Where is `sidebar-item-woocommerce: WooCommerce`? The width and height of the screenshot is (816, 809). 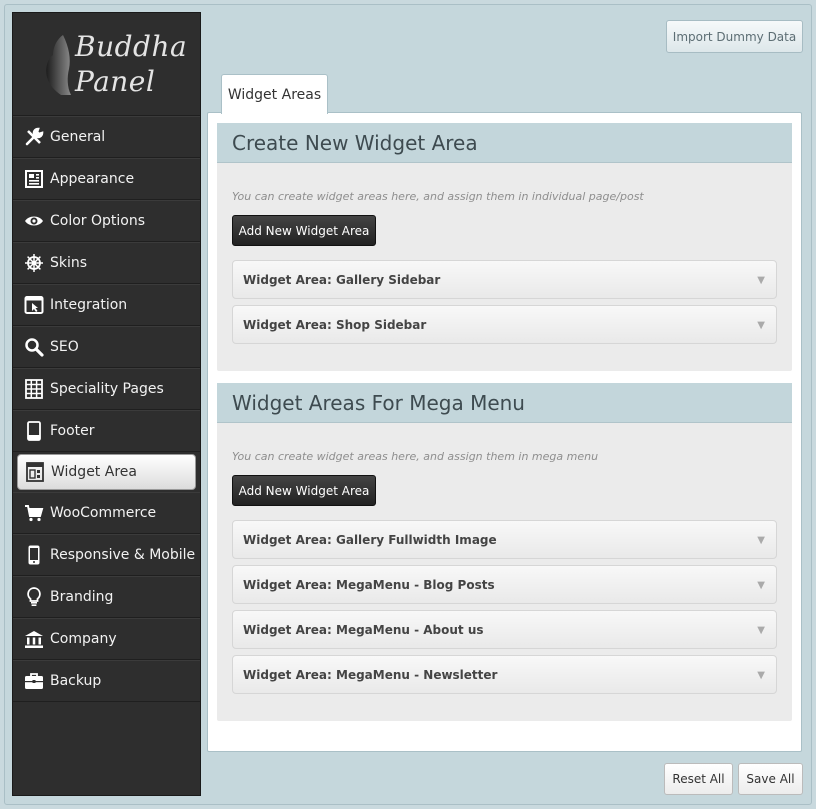
sidebar-item-woocommerce: WooCommerce is located at coordinates (106, 513).